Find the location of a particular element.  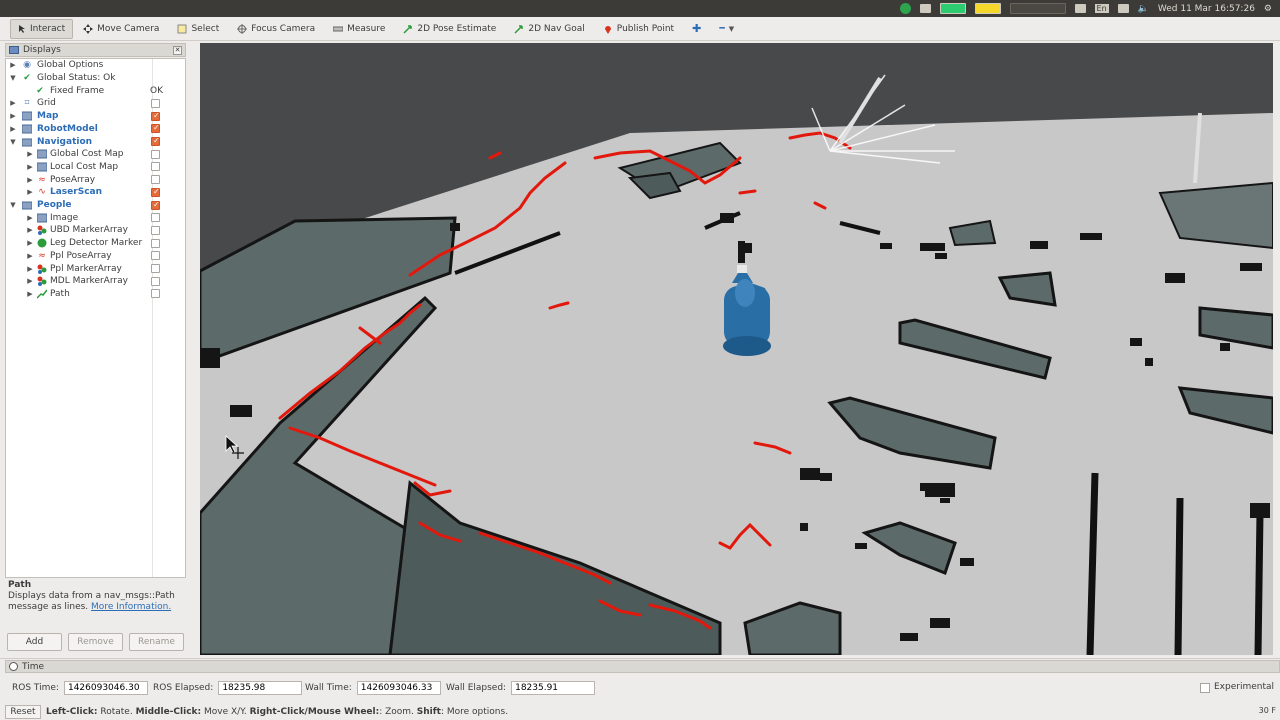

more-information-link: More Information. is located at coordinates (131, 607).